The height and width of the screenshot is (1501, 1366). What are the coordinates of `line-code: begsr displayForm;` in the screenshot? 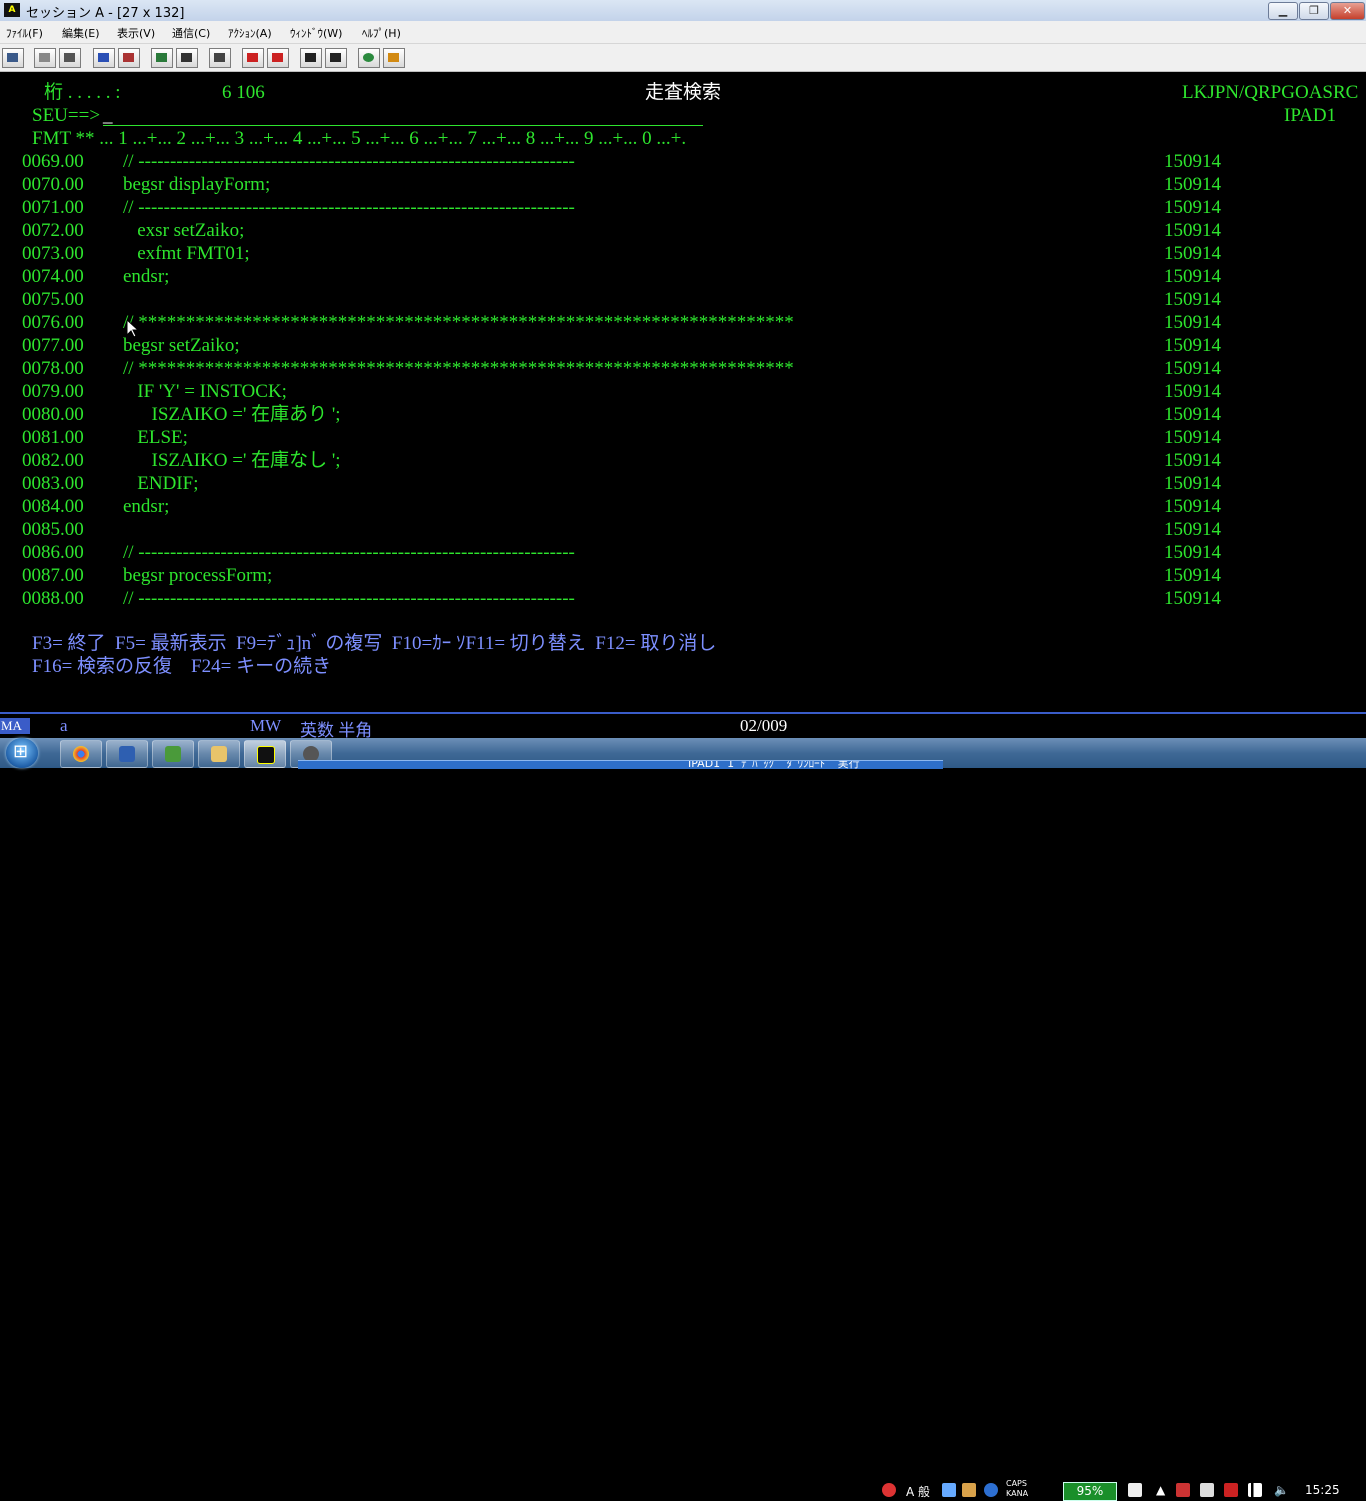 It's located at (196, 185).